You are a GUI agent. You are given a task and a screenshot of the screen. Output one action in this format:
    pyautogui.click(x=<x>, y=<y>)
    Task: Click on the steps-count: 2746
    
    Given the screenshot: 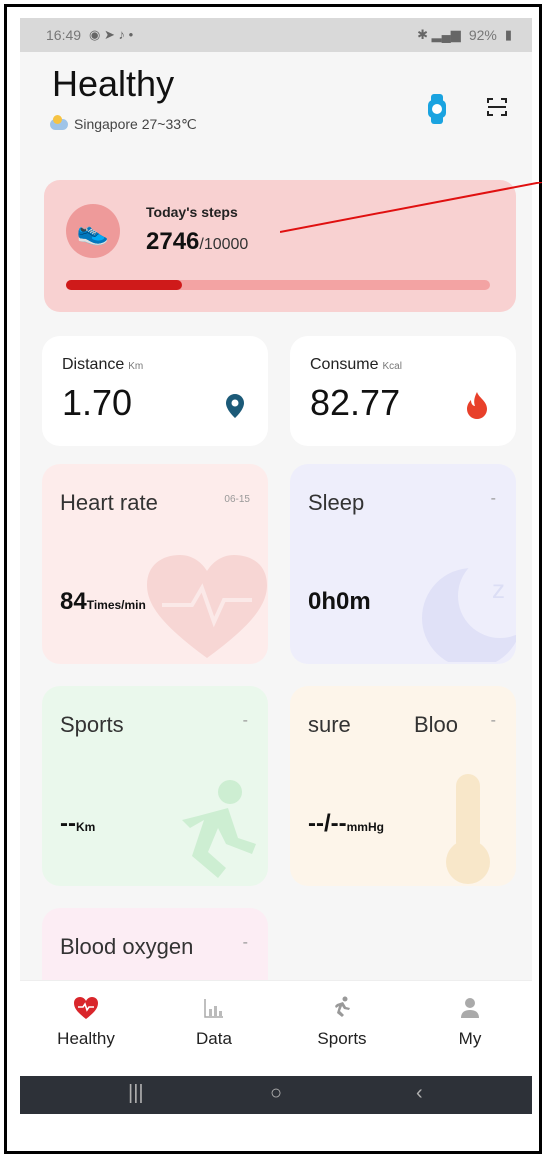 What is the action you would take?
    pyautogui.click(x=173, y=241)
    